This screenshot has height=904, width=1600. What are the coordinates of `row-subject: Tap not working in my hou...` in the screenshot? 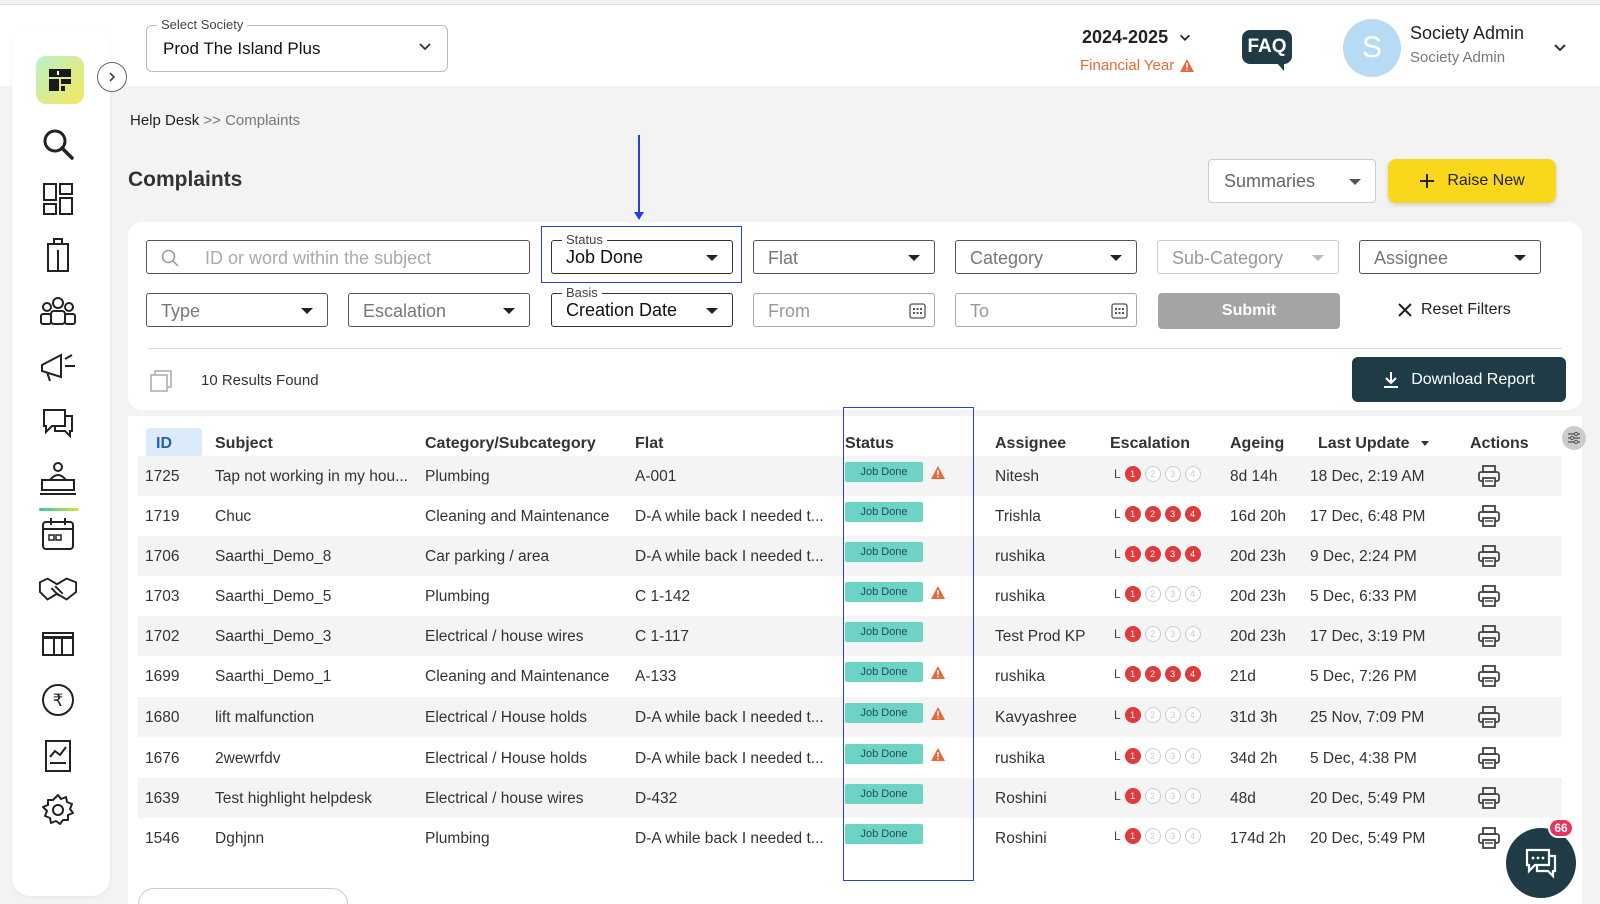 It's located at (312, 477).